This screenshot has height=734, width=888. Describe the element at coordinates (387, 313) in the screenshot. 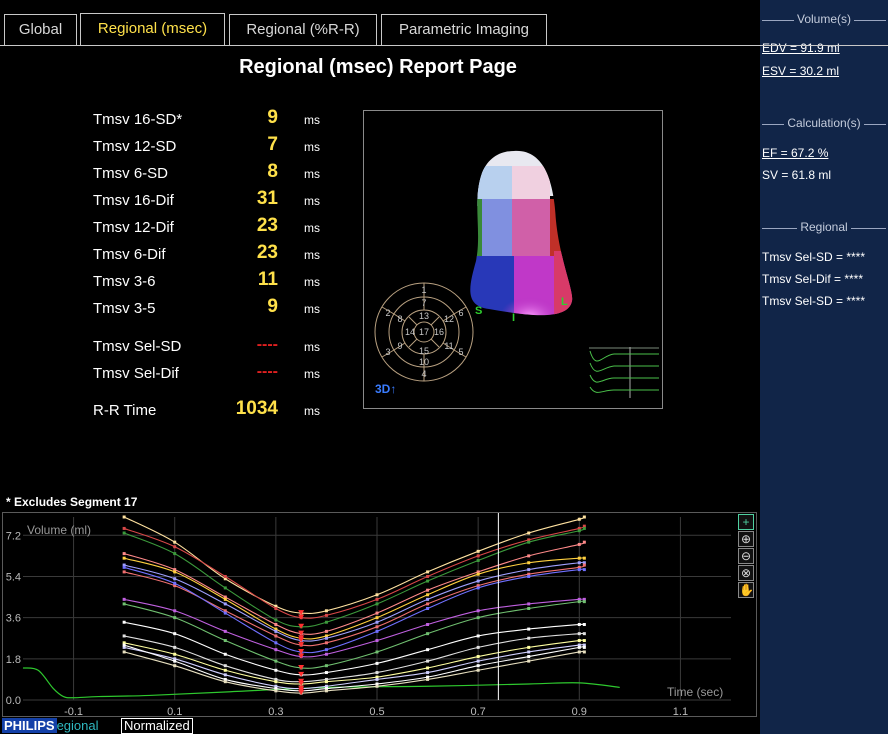

I see `segment-label: 2` at that location.